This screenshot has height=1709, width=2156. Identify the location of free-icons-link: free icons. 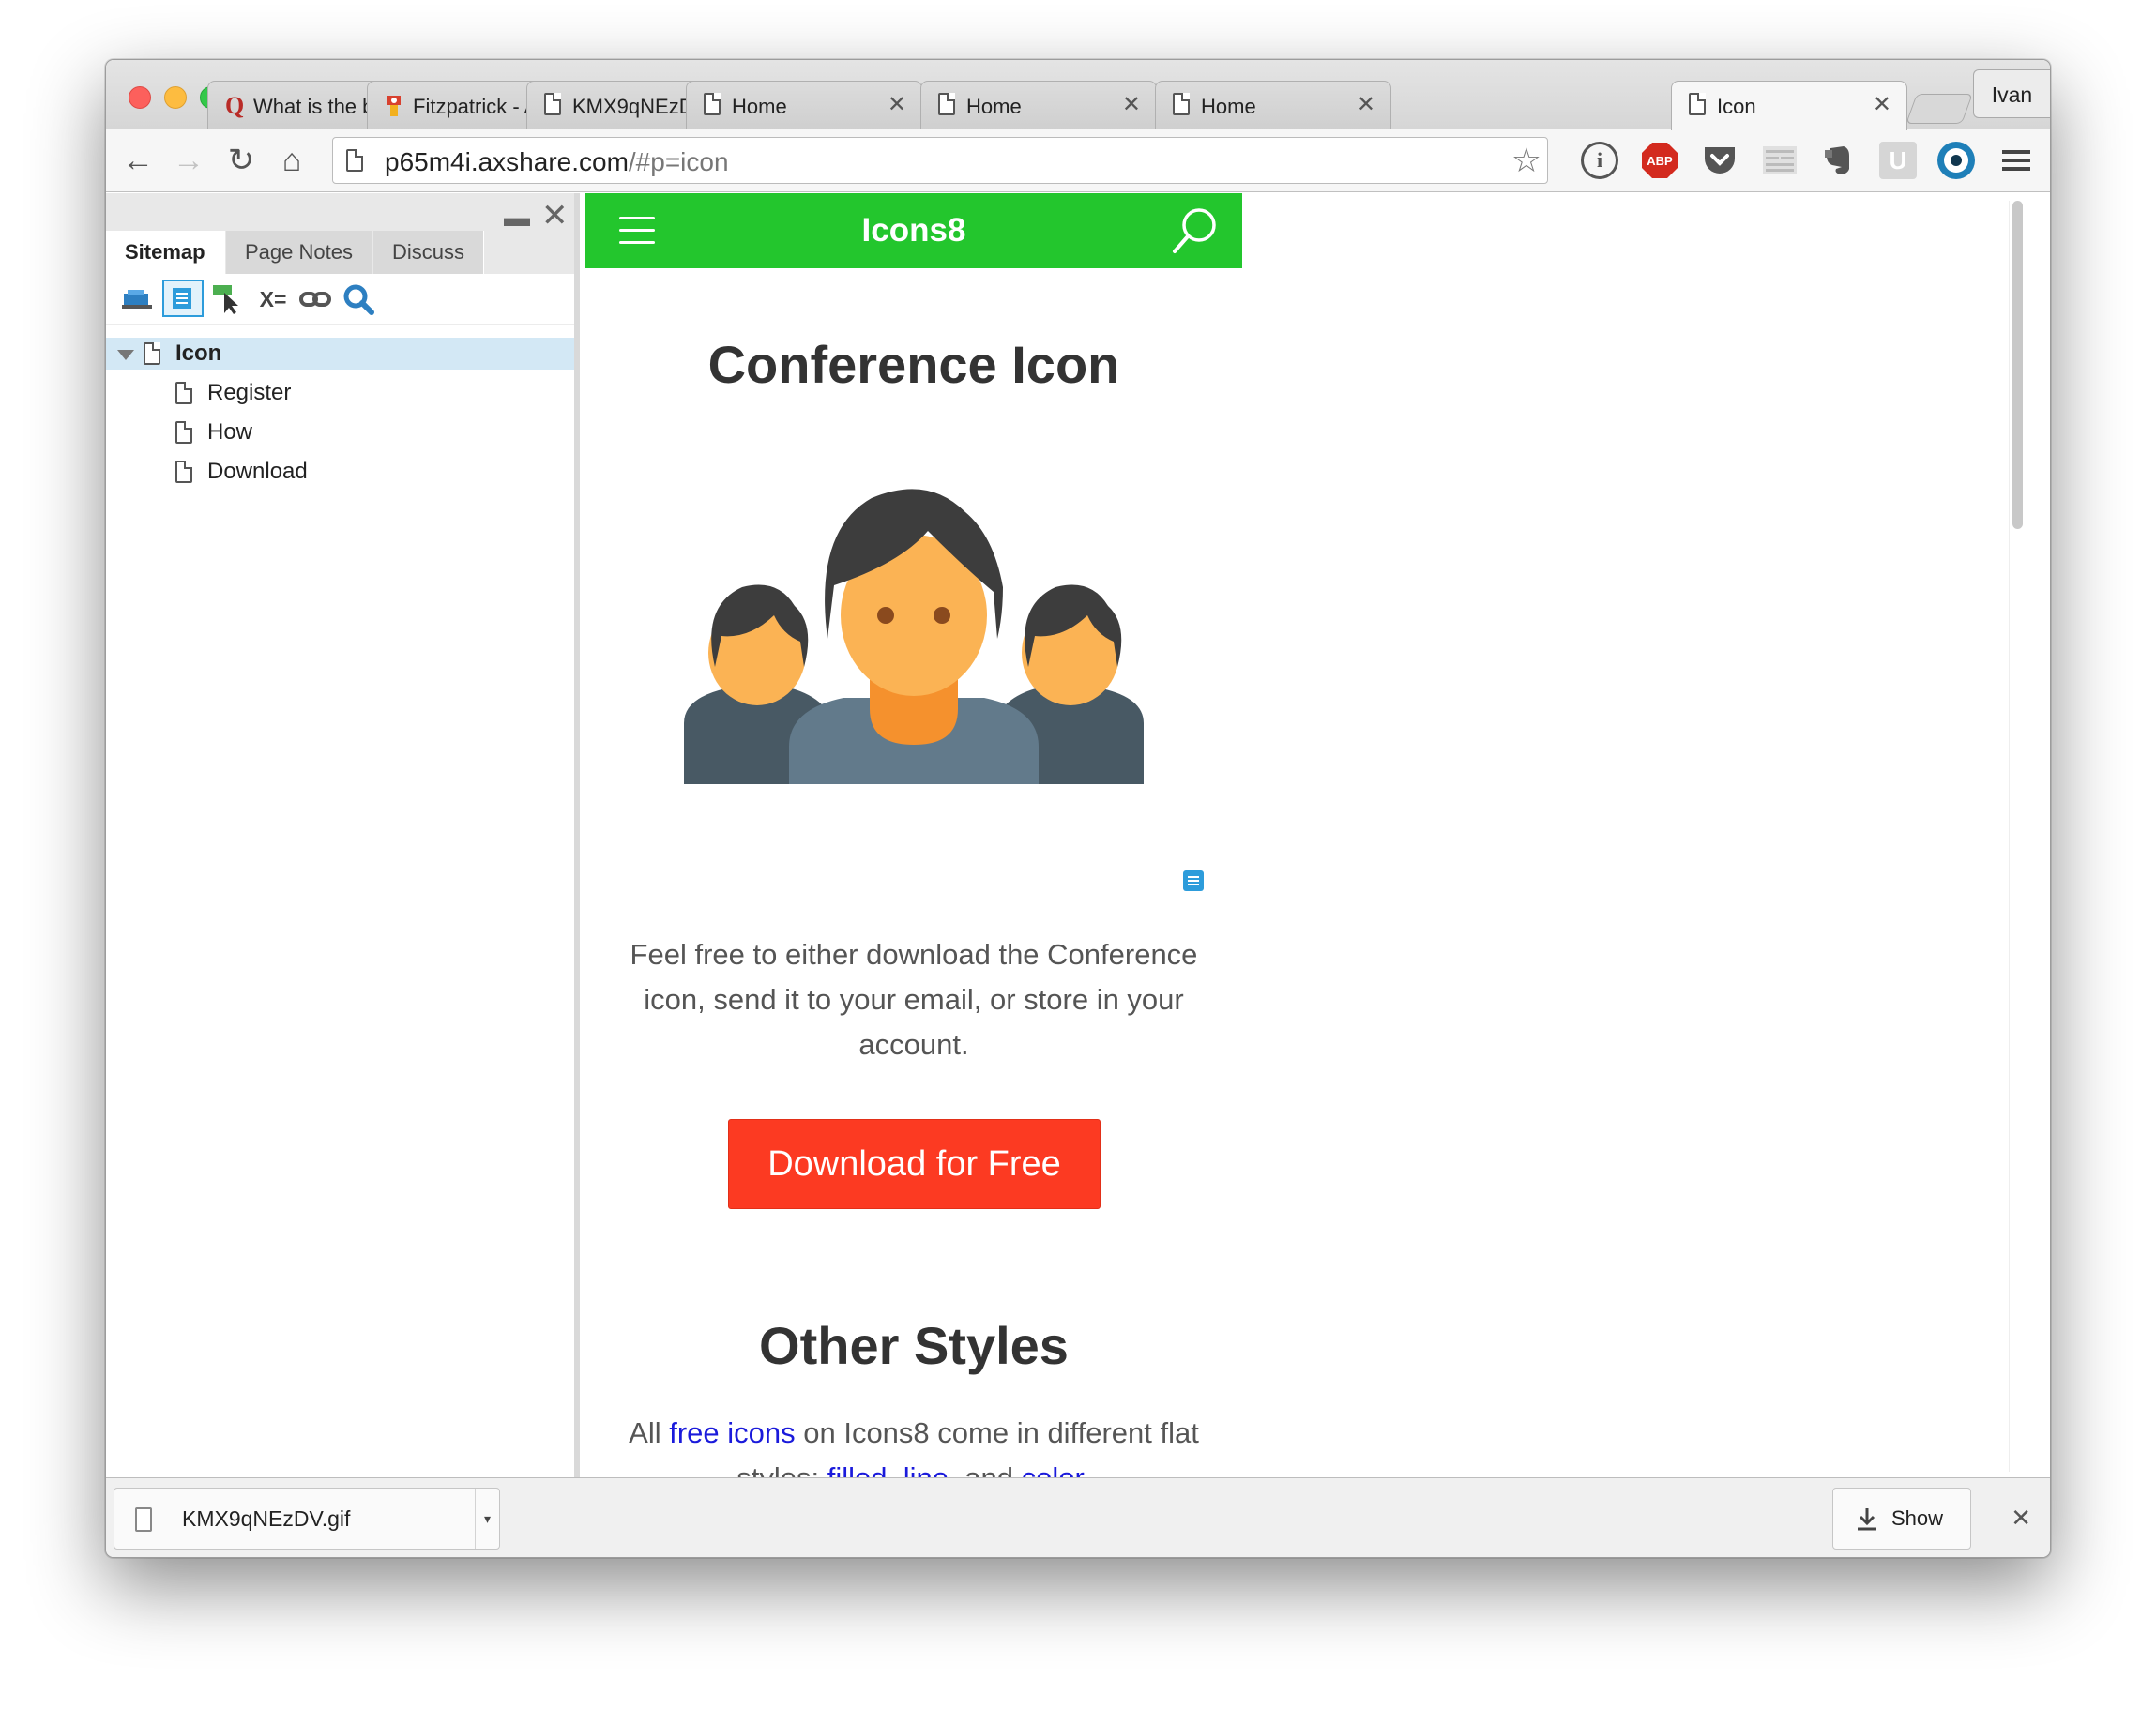
(732, 1432).